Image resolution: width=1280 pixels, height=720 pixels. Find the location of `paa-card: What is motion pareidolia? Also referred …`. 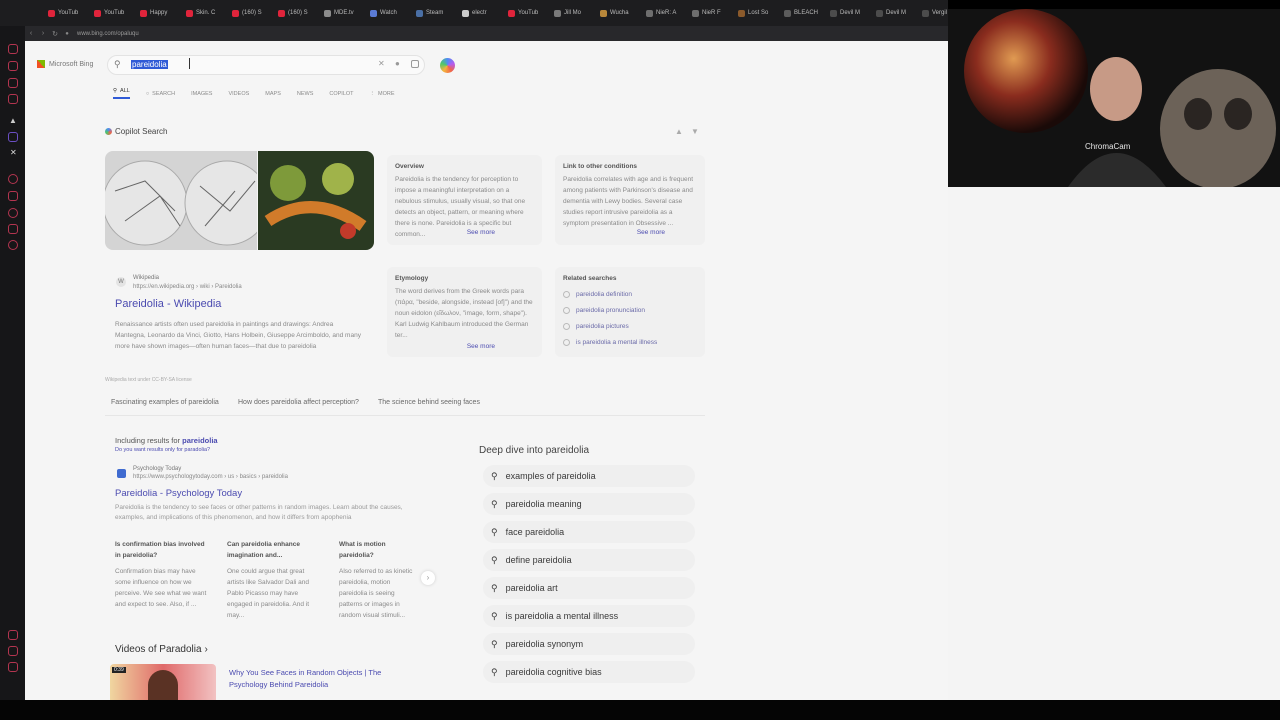

paa-card: What is motion pareidolia? Also referred … is located at coordinates (379, 580).